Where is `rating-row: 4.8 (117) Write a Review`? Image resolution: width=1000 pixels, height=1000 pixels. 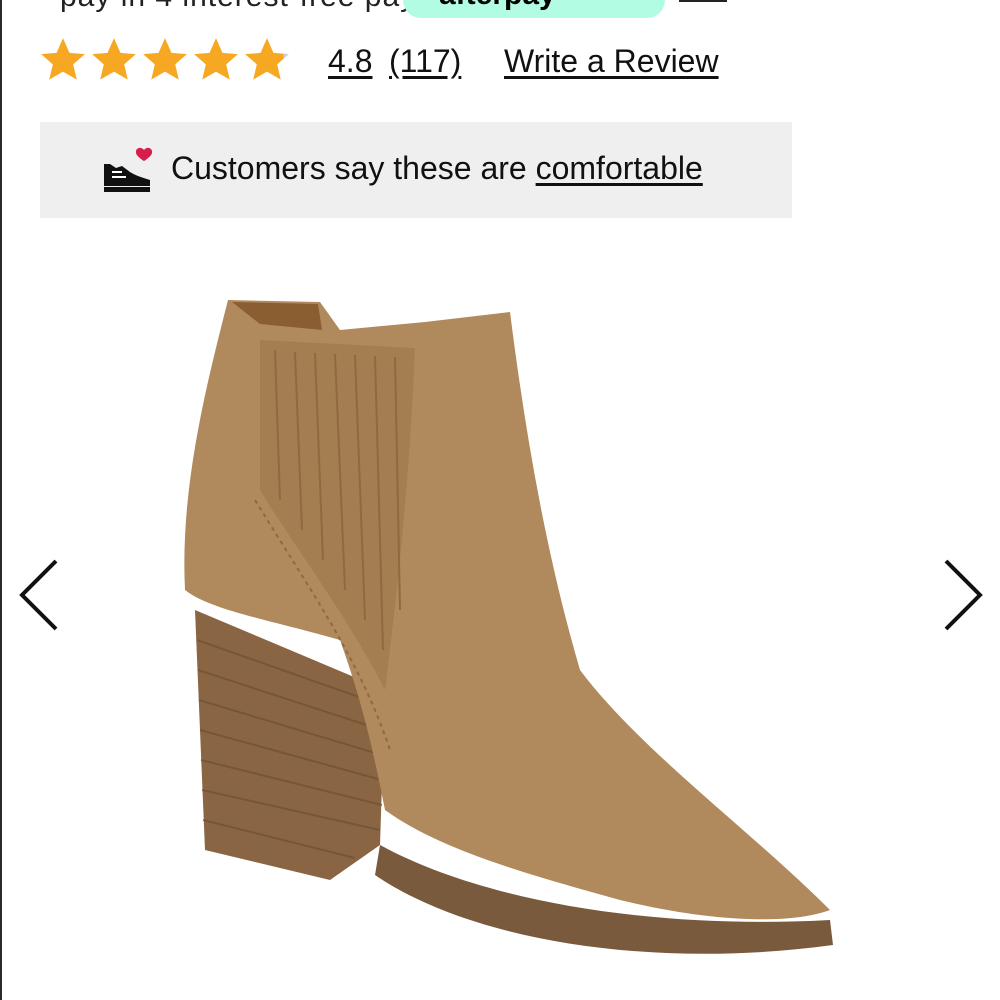
rating-row: 4.8 (117) Write a Review is located at coordinates (398, 61).